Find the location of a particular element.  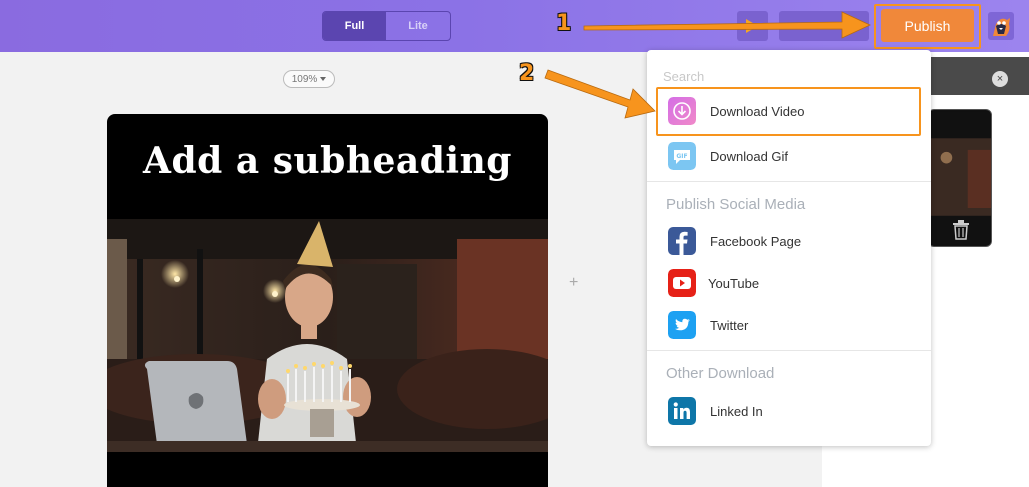

annotation-arrows is located at coordinates (707, 65).